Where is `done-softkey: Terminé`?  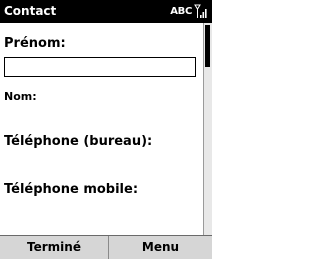
done-softkey: Terminé is located at coordinates (54, 247).